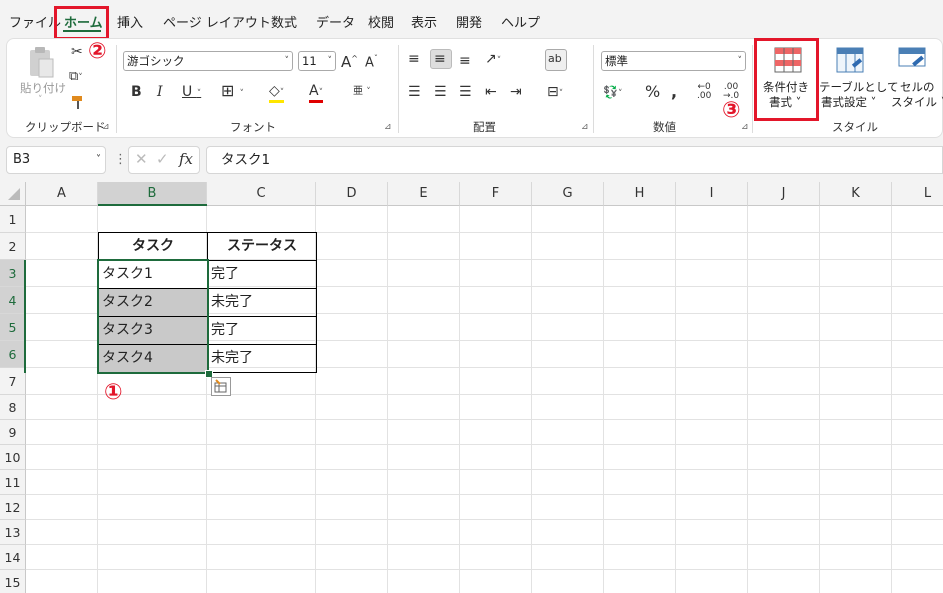 The image size is (943, 593). I want to click on row-header-14: 14, so click(13, 557).